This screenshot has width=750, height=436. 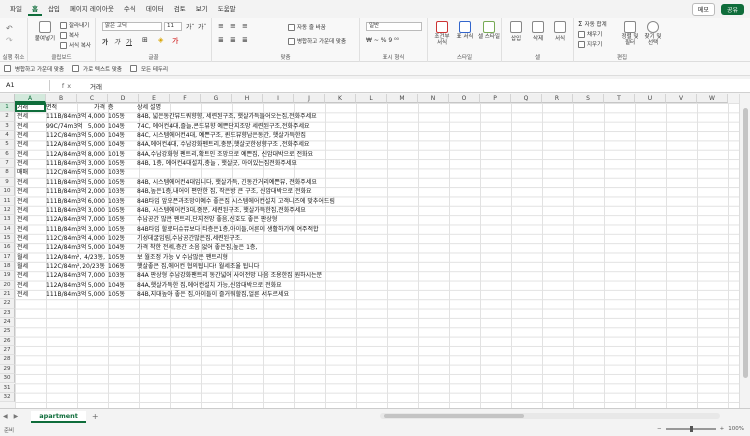 What do you see at coordinates (227, 182) in the screenshot?
I see `data-cell: 84B, 시스템에어컨4대입니다, 햇살가득, 긴동간거리예쁜뷰, 전화주세요` at bounding box center [227, 182].